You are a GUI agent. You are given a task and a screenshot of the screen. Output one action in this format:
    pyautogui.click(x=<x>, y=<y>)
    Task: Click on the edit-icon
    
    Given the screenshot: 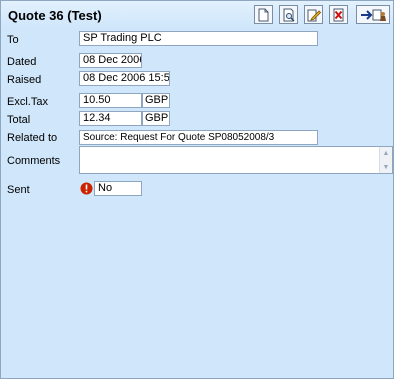 What is the action you would take?
    pyautogui.click(x=314, y=15)
    